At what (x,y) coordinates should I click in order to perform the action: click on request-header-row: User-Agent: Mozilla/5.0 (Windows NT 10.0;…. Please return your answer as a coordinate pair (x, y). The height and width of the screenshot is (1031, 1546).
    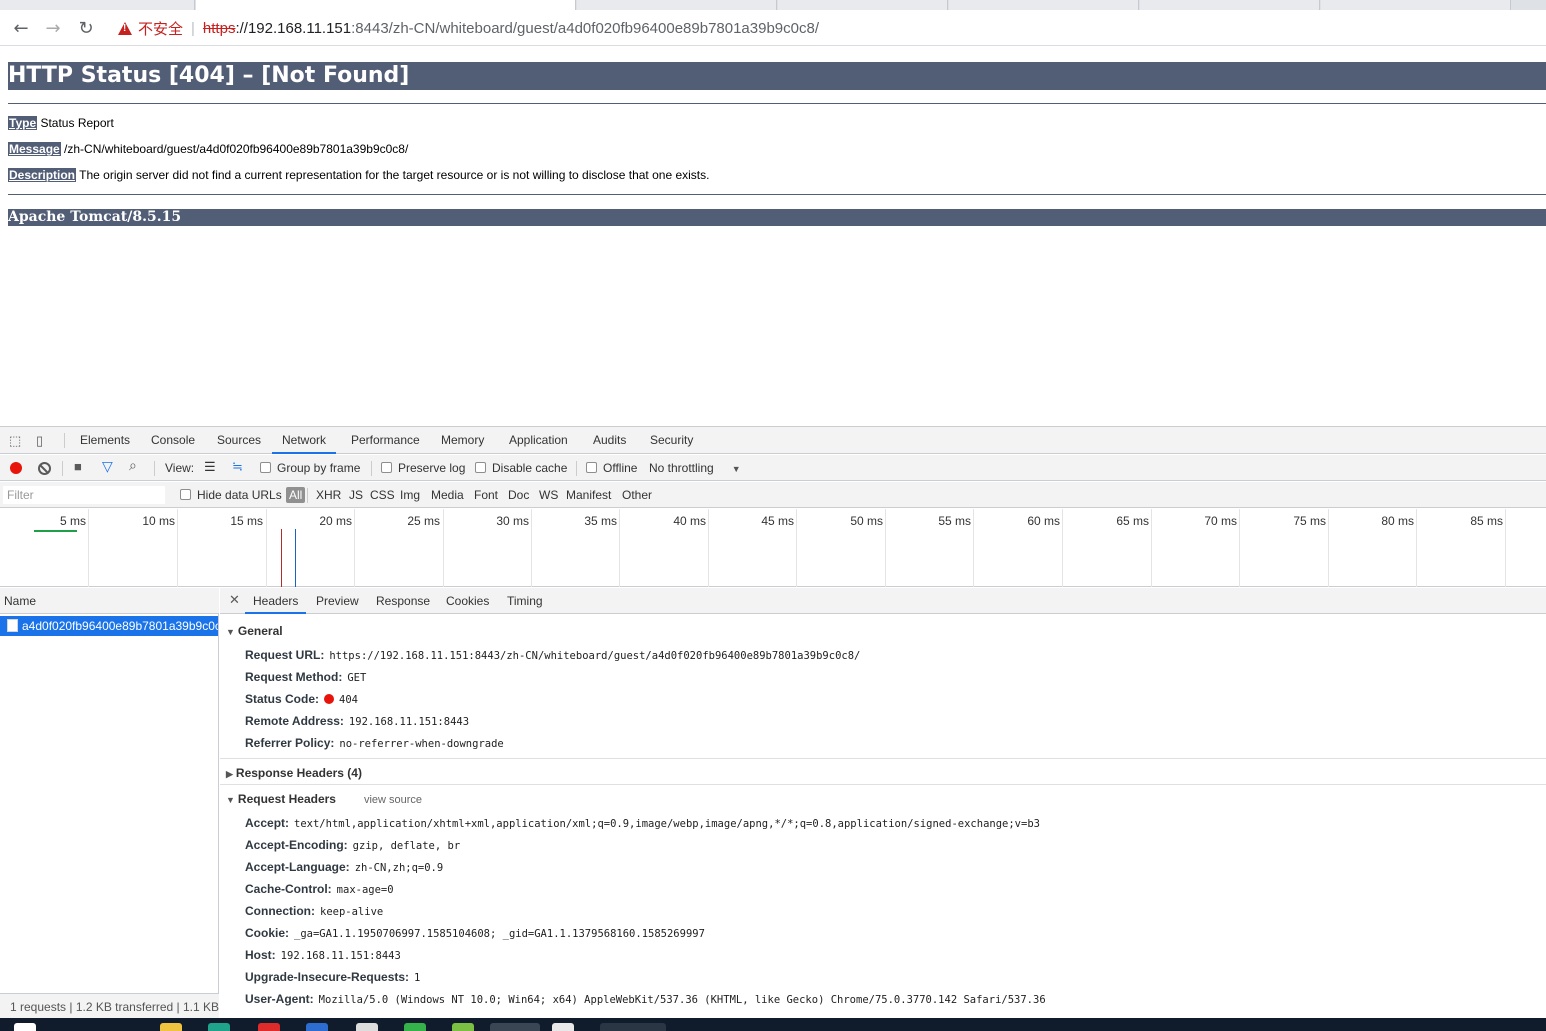
    Looking at the image, I should click on (645, 999).